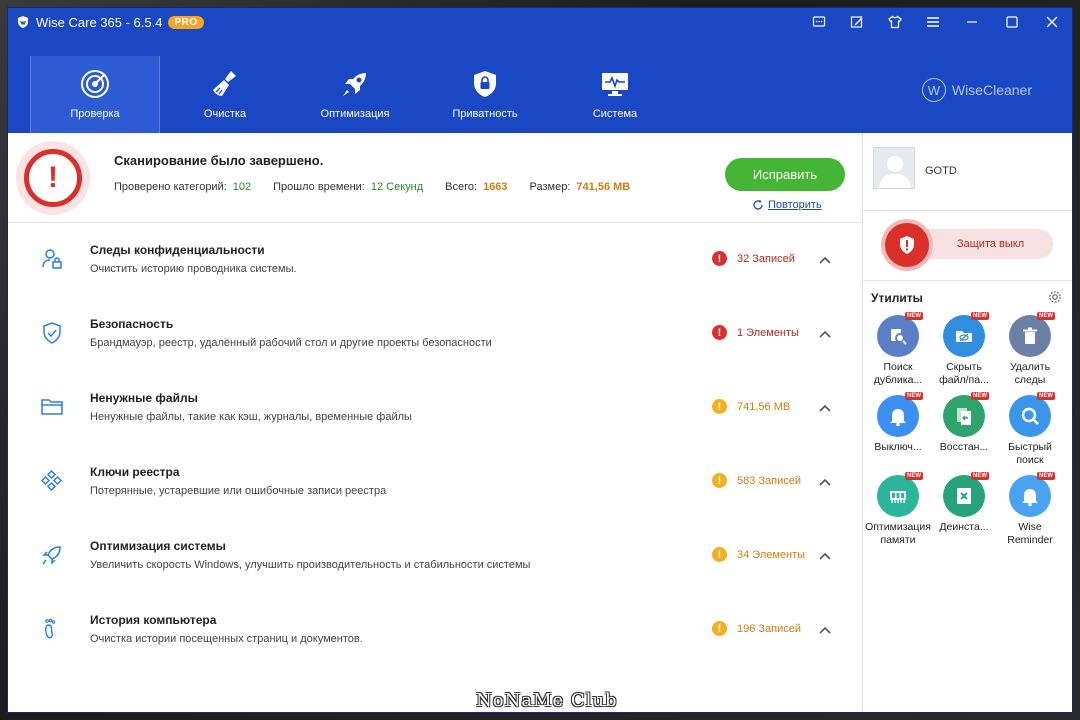 The width and height of the screenshot is (1080, 720). I want to click on uninstall-icon: NEW, so click(966, 494).